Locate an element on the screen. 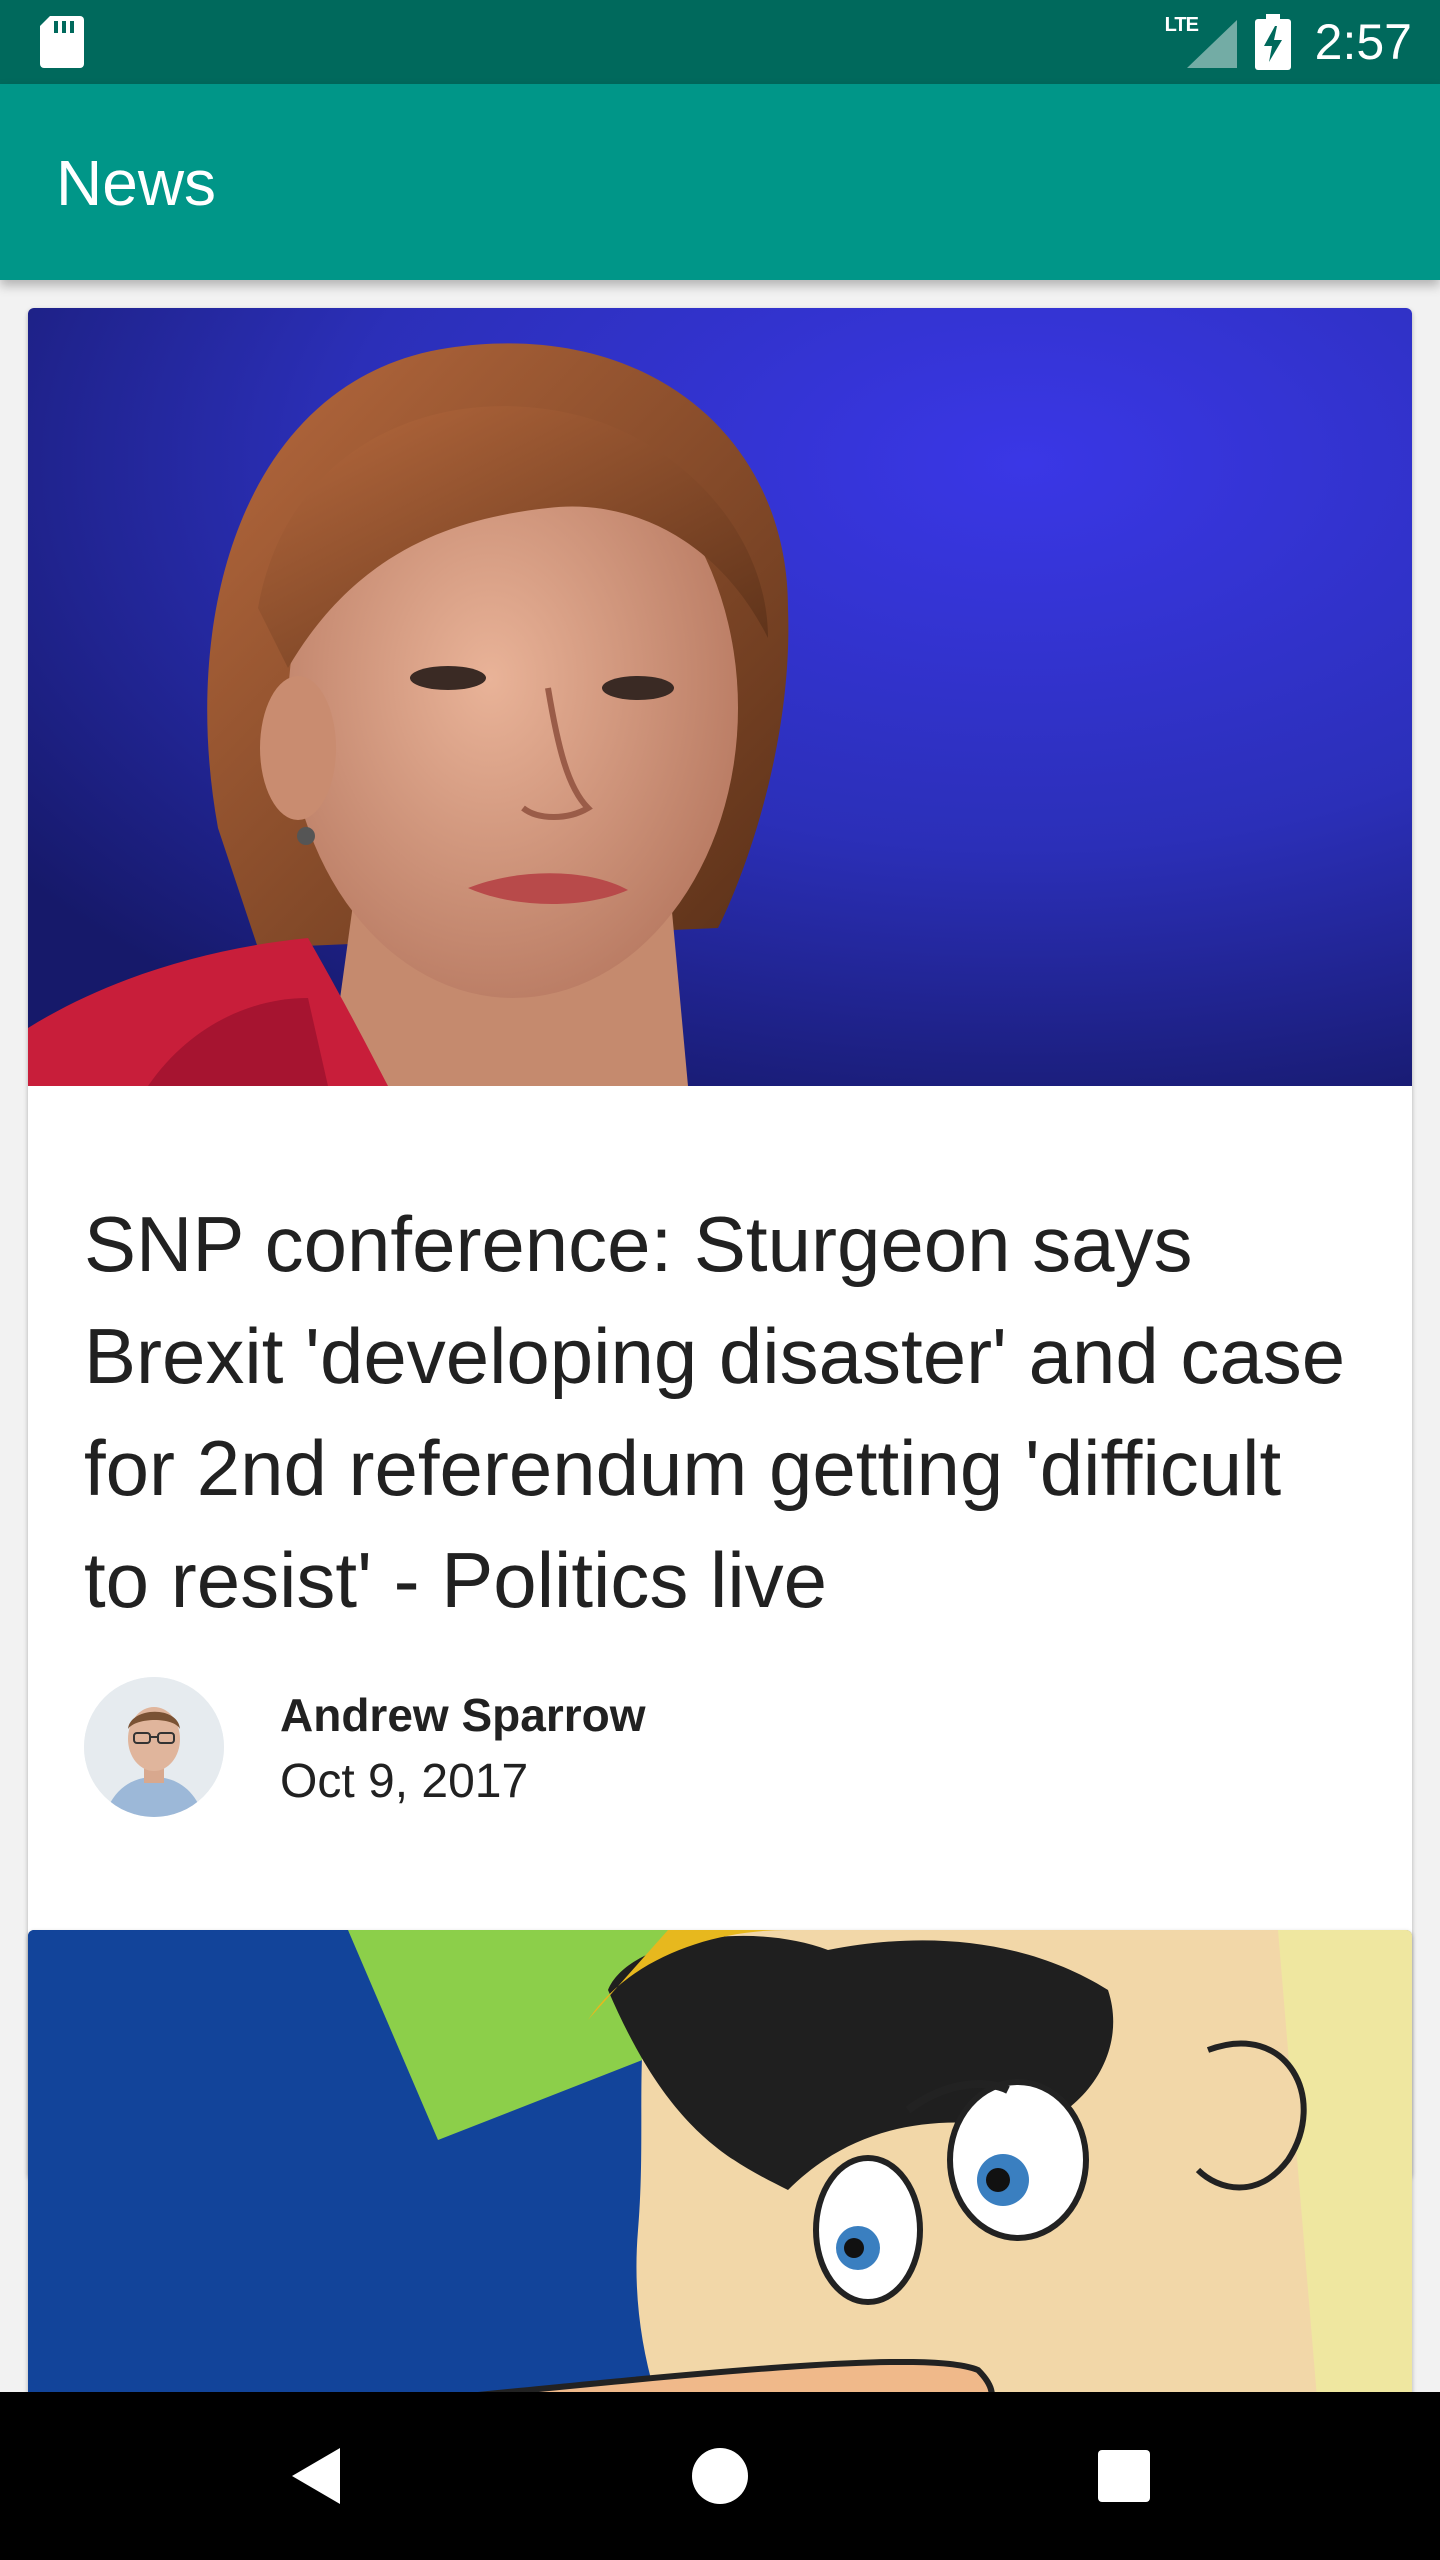 The height and width of the screenshot is (2560, 1440). home-icon is located at coordinates (720, 2476).